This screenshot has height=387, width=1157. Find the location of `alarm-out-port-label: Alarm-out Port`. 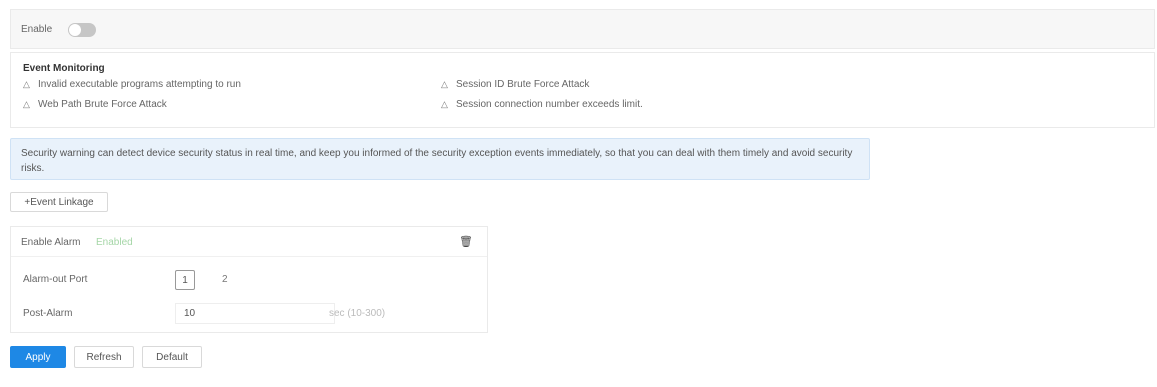

alarm-out-port-label: Alarm-out Port is located at coordinates (55, 279).